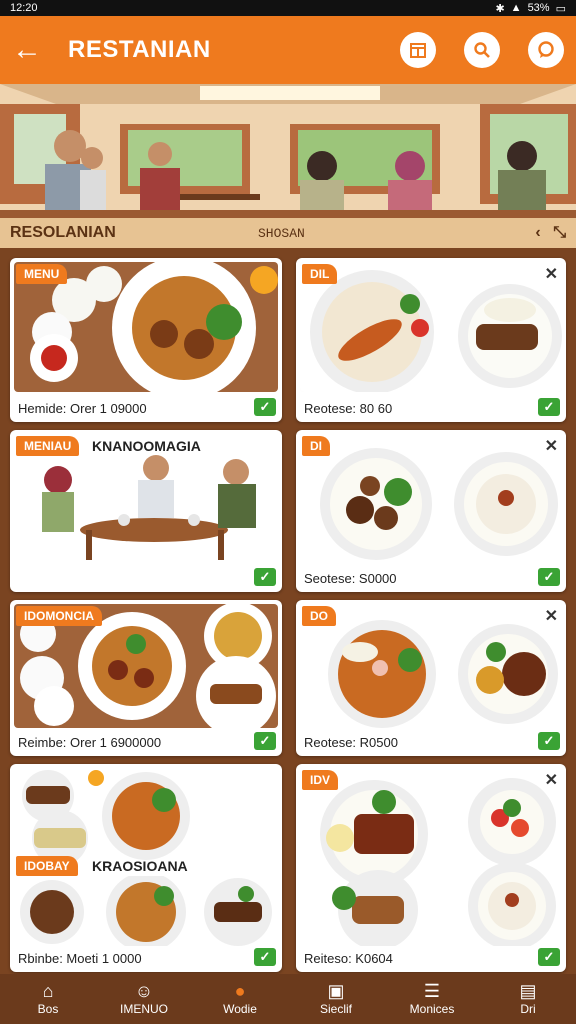 This screenshot has width=576, height=1024. I want to click on menu-card: DI ✕ Seotese: S0000 ✓, so click(431, 511).